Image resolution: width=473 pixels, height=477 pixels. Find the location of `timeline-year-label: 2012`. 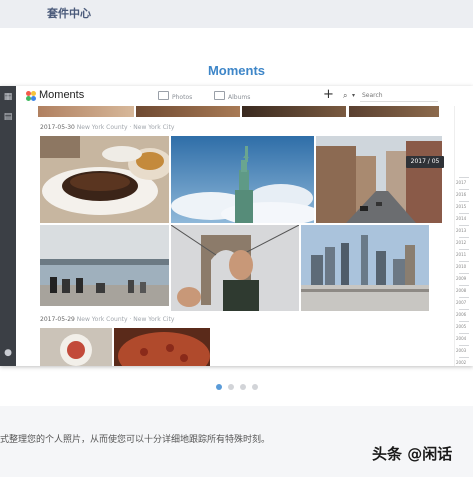

timeline-year-label: 2012 is located at coordinates (461, 242).